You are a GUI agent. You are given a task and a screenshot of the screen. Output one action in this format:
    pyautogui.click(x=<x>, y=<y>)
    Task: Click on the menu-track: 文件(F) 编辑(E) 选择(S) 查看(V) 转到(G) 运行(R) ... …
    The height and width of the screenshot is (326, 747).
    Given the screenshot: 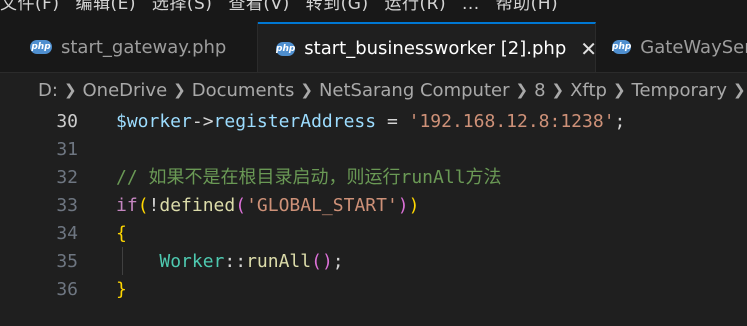 What is the action you would take?
    pyautogui.click(x=284, y=7)
    